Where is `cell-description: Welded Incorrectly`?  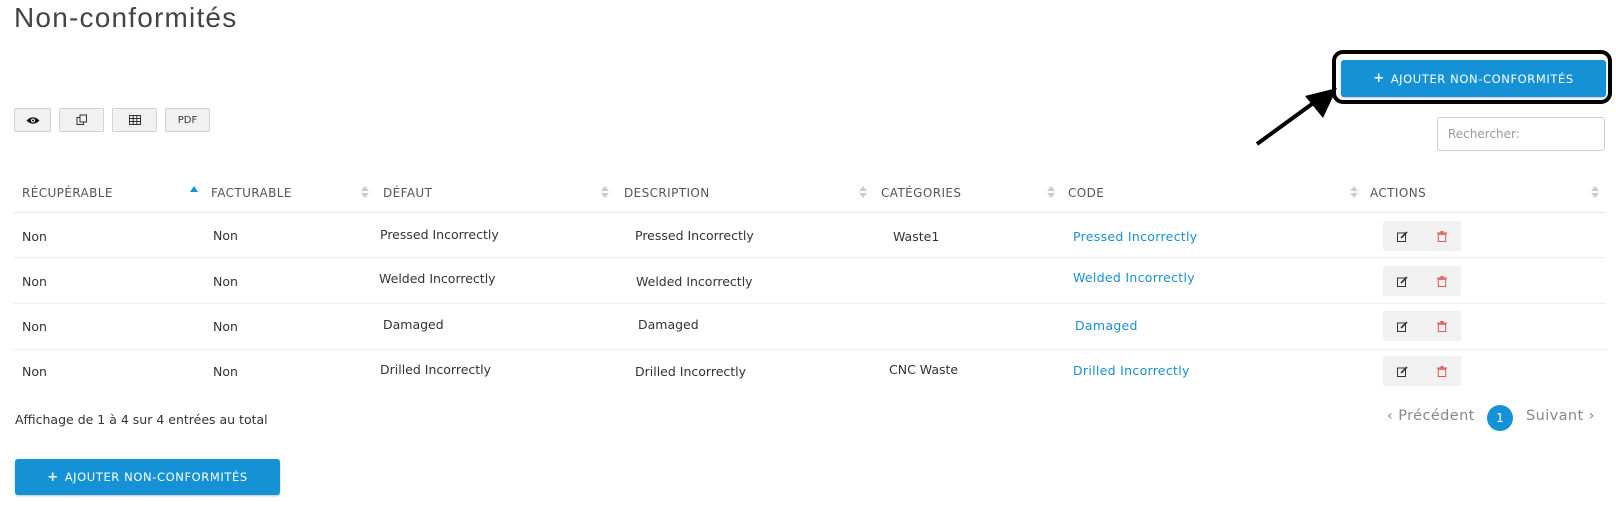 cell-description: Welded Incorrectly is located at coordinates (694, 281).